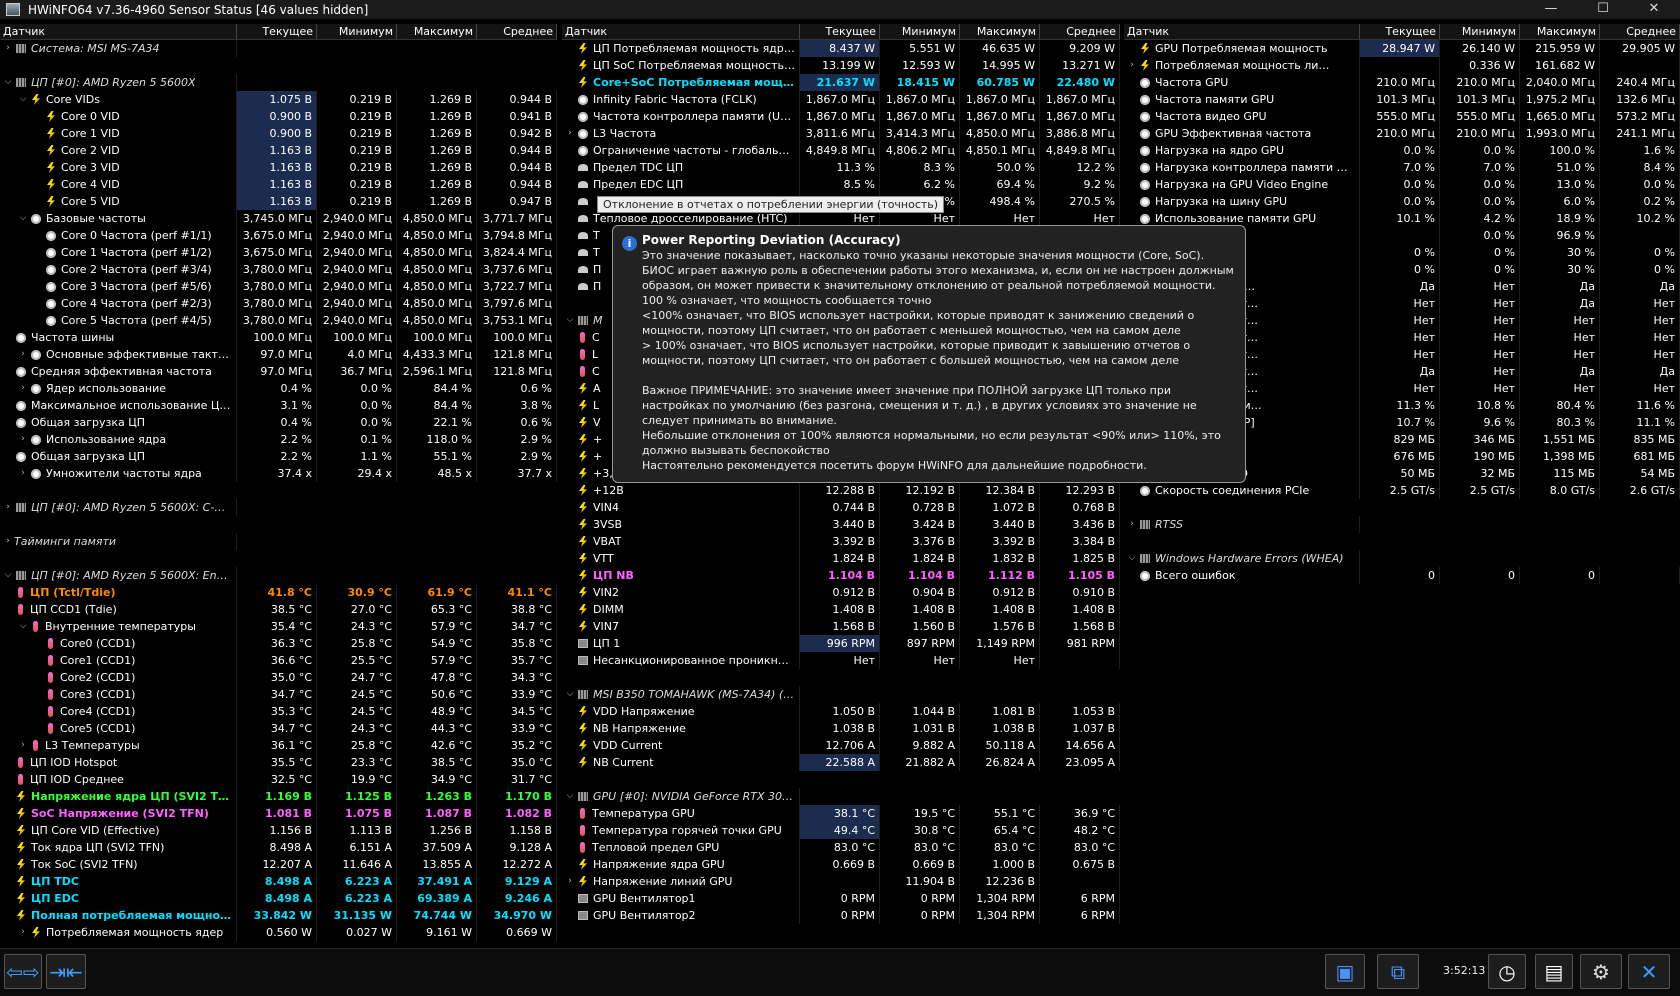 The image size is (1680, 996). Describe the element at coordinates (118, 745) in the screenshot. I see `sensor-name: › L3 Температуры` at that location.